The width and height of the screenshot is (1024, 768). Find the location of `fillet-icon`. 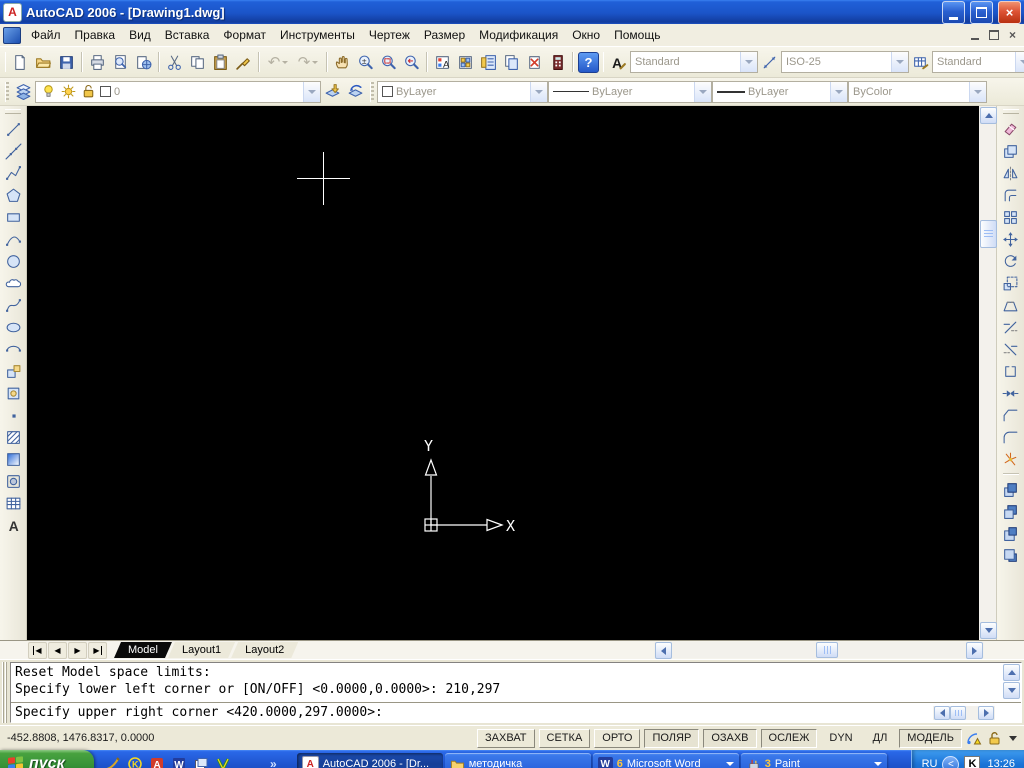

fillet-icon is located at coordinates (1010, 437).